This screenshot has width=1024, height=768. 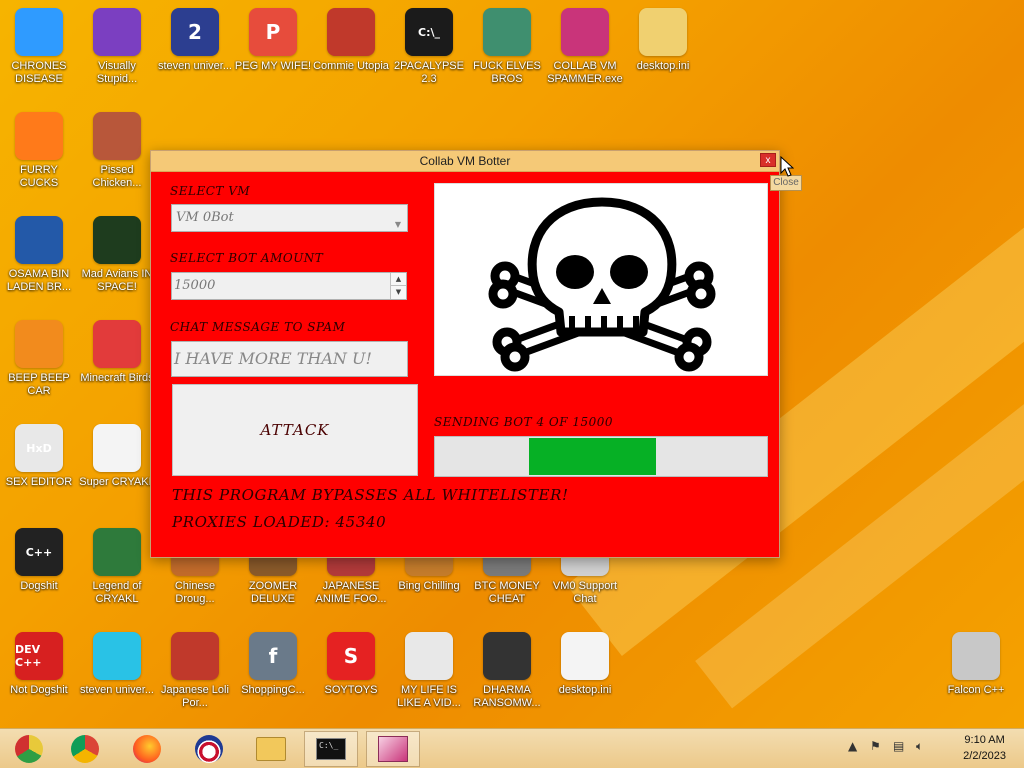 I want to click on desktop-icon-label: Falcon C++, so click(x=976, y=690).